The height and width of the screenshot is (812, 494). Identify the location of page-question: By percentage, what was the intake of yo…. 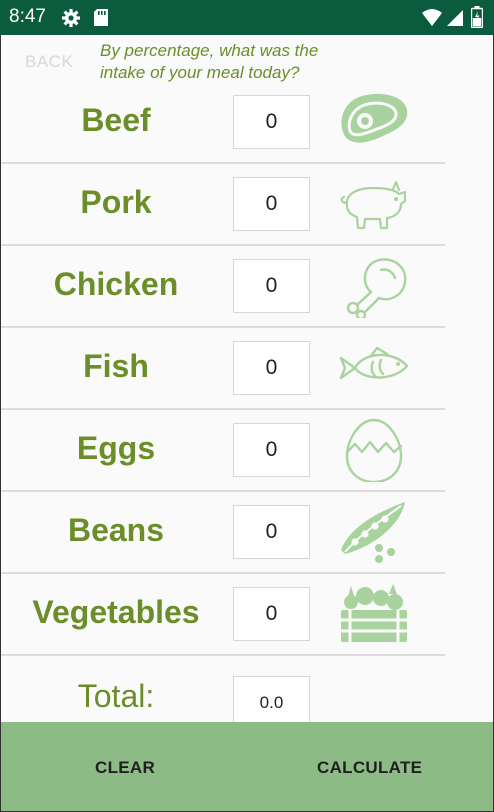
(209, 61).